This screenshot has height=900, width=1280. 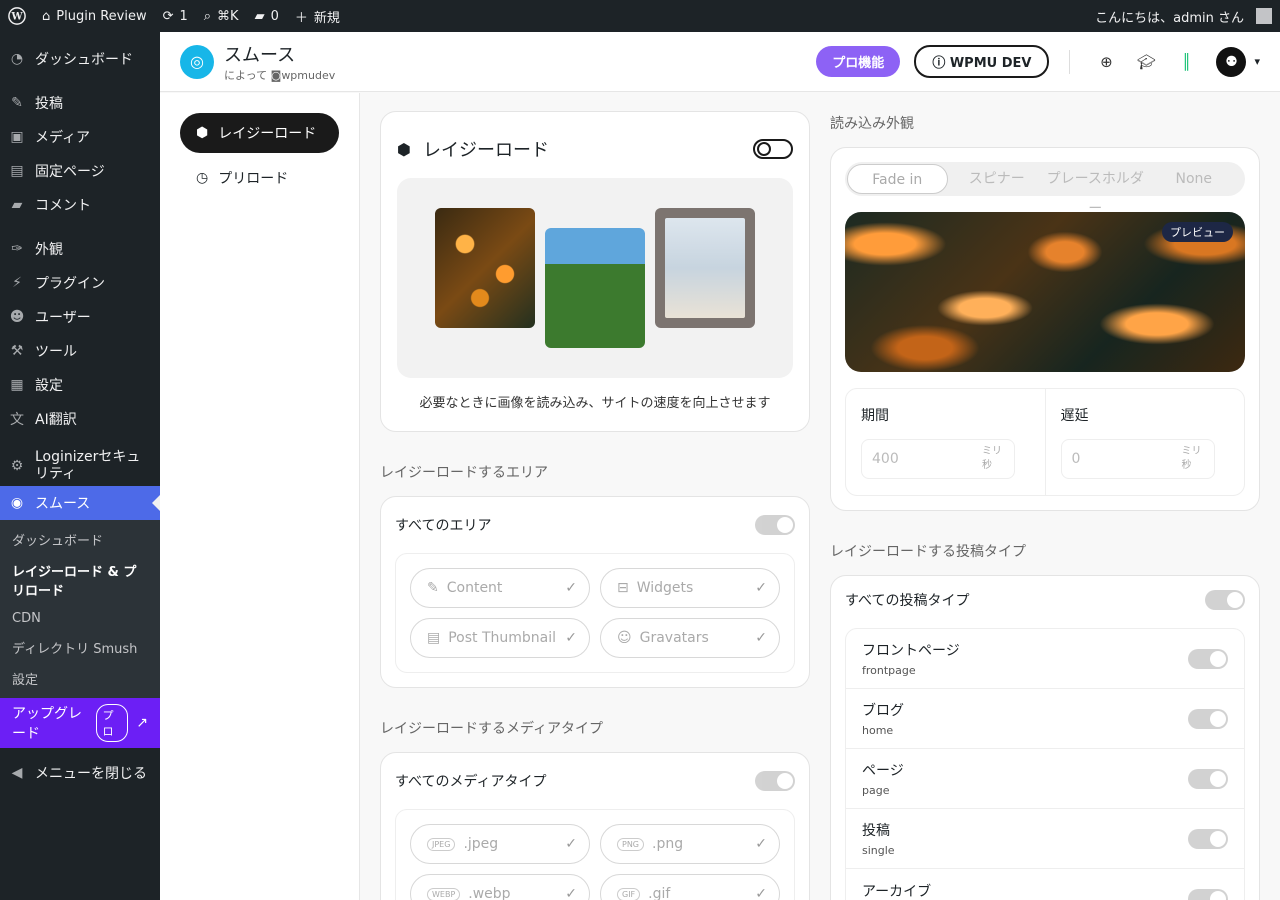 What do you see at coordinates (1183, 16) in the screenshot?
I see `account-menu: こんにちは、admin さん` at bounding box center [1183, 16].